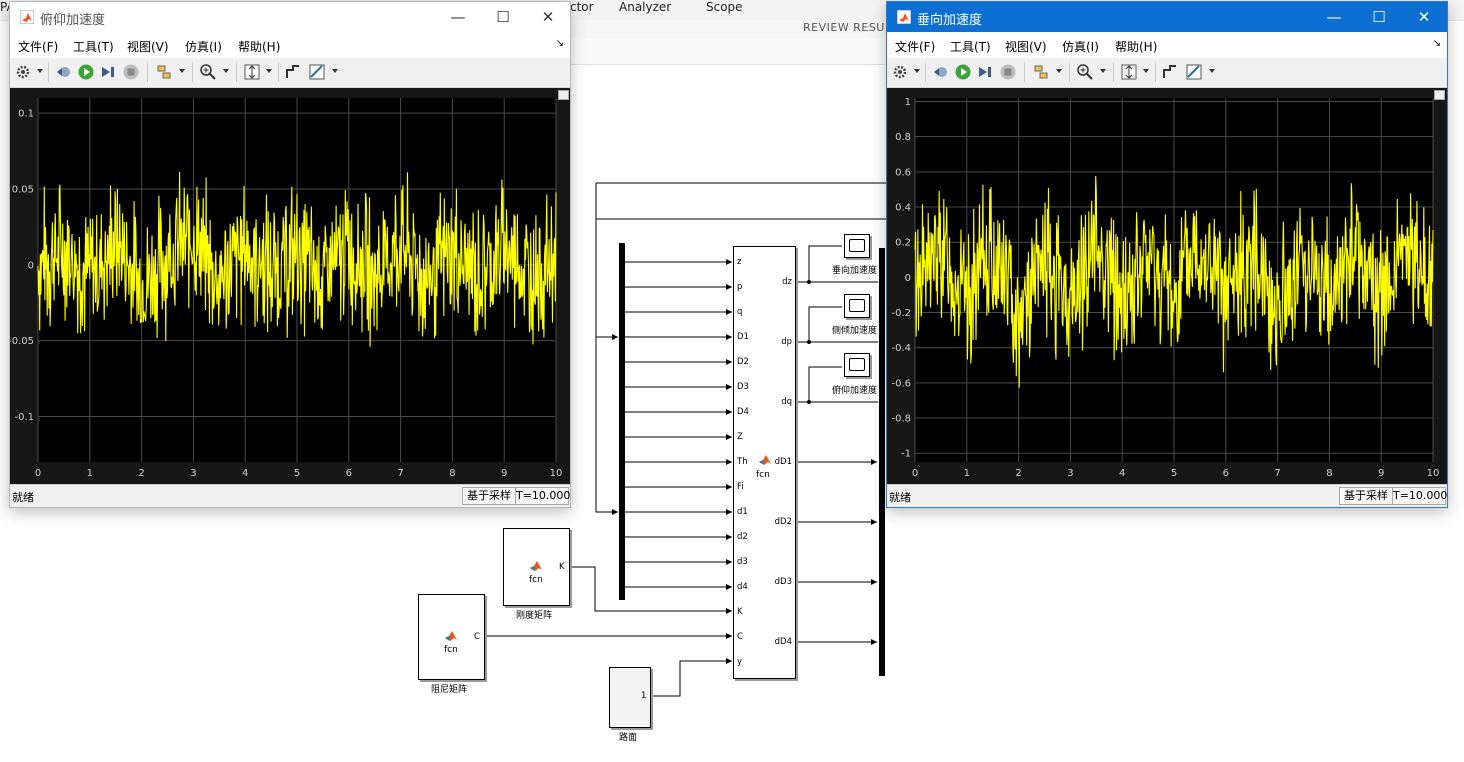  Describe the element at coordinates (855, 331) in the screenshot. I see `scope-caption-roll: 侧倾加速度` at that location.